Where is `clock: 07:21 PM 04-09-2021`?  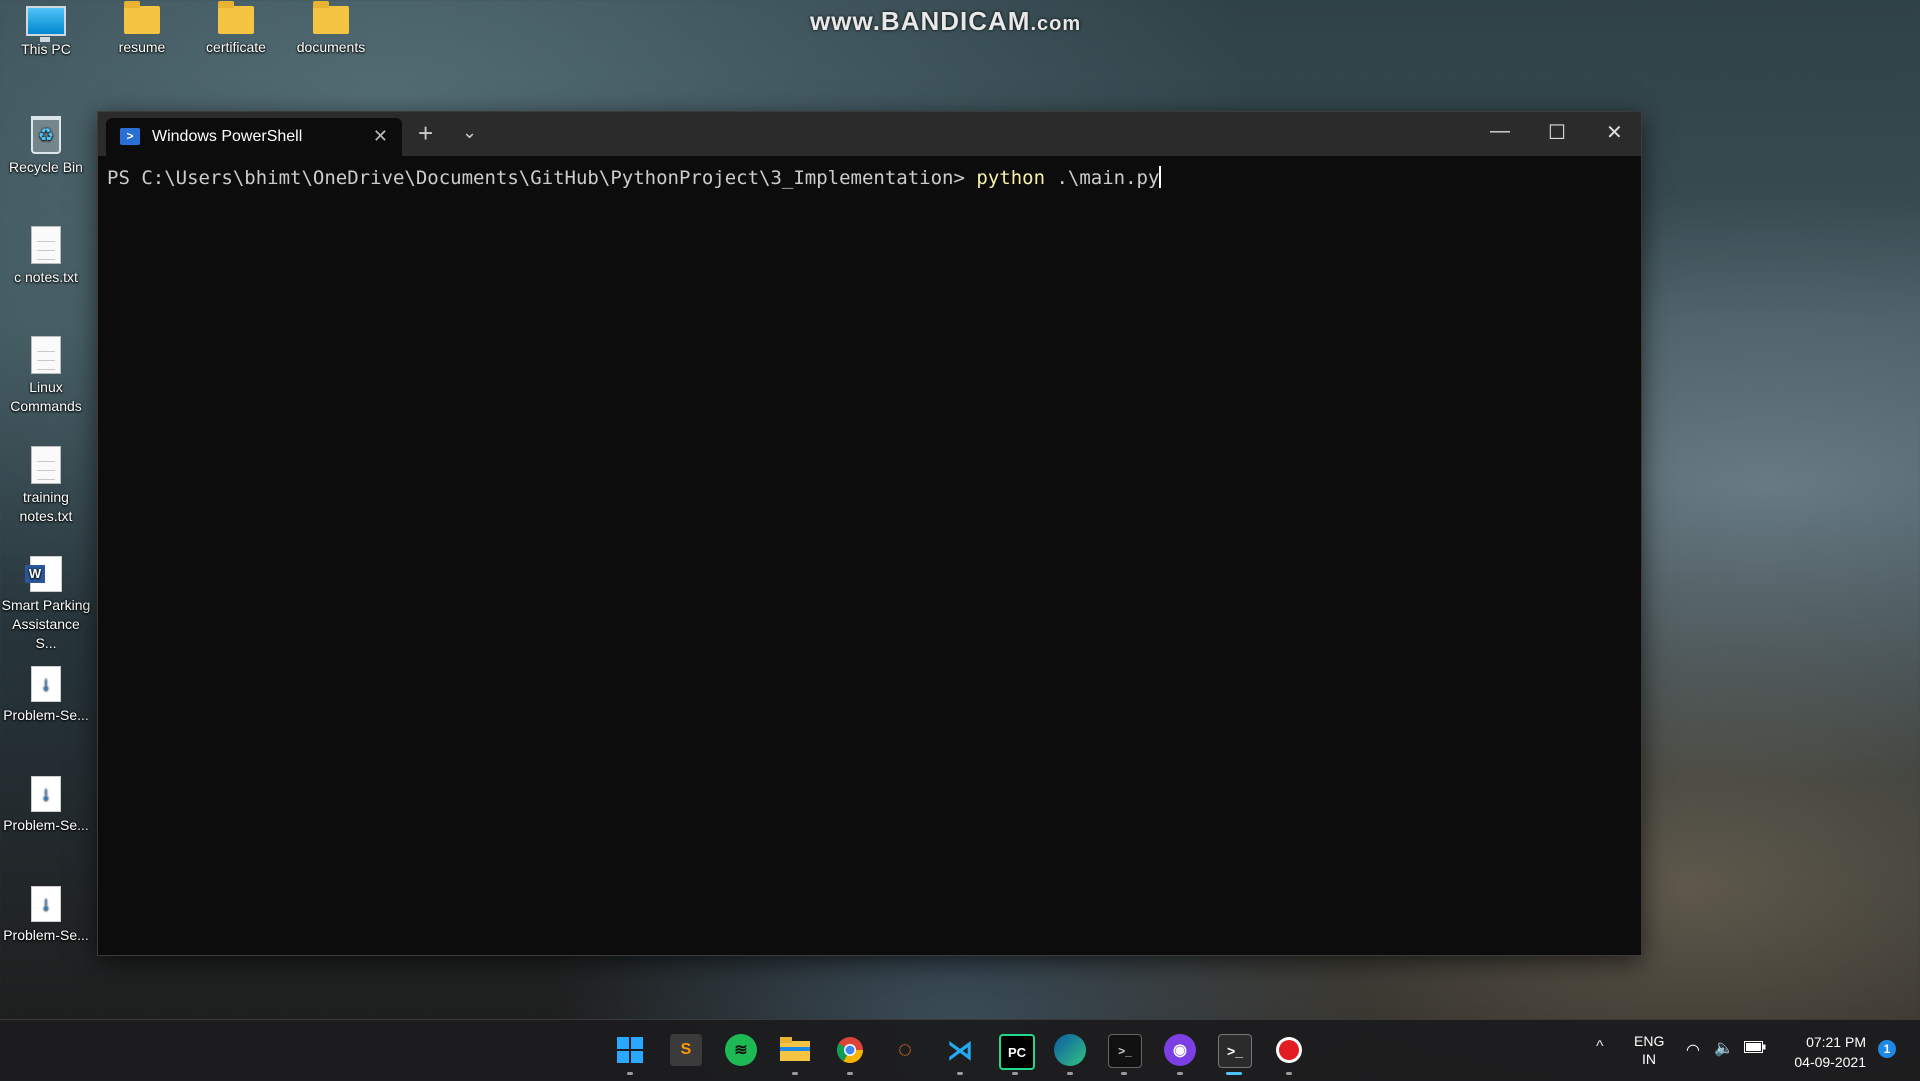 clock: 07:21 PM 04-09-2021 is located at coordinates (1825, 1052).